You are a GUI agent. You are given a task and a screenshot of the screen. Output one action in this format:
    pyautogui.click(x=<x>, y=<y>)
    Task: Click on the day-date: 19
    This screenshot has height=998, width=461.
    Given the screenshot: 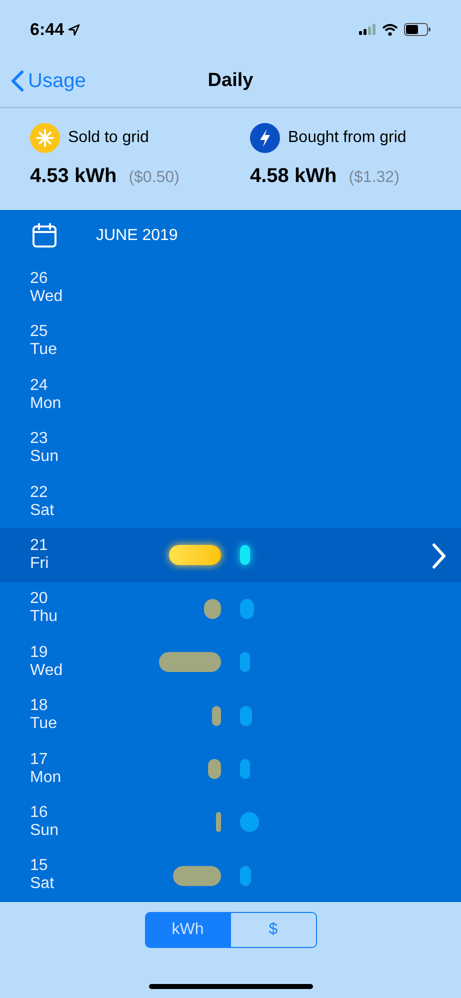 What is the action you would take?
    pyautogui.click(x=39, y=653)
    